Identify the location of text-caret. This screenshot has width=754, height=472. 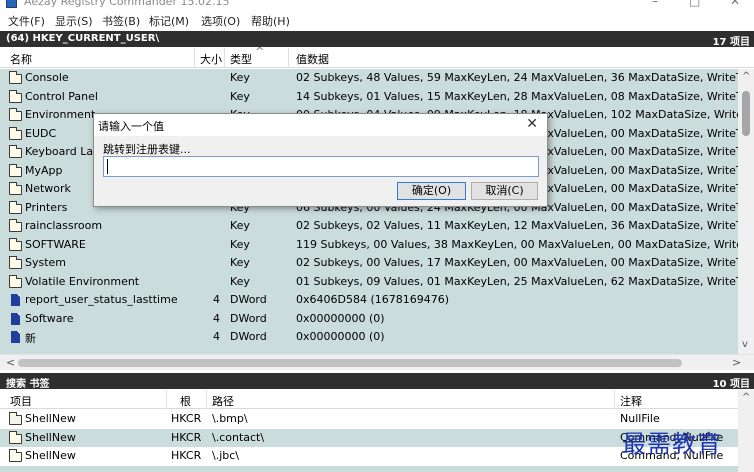
(107, 166).